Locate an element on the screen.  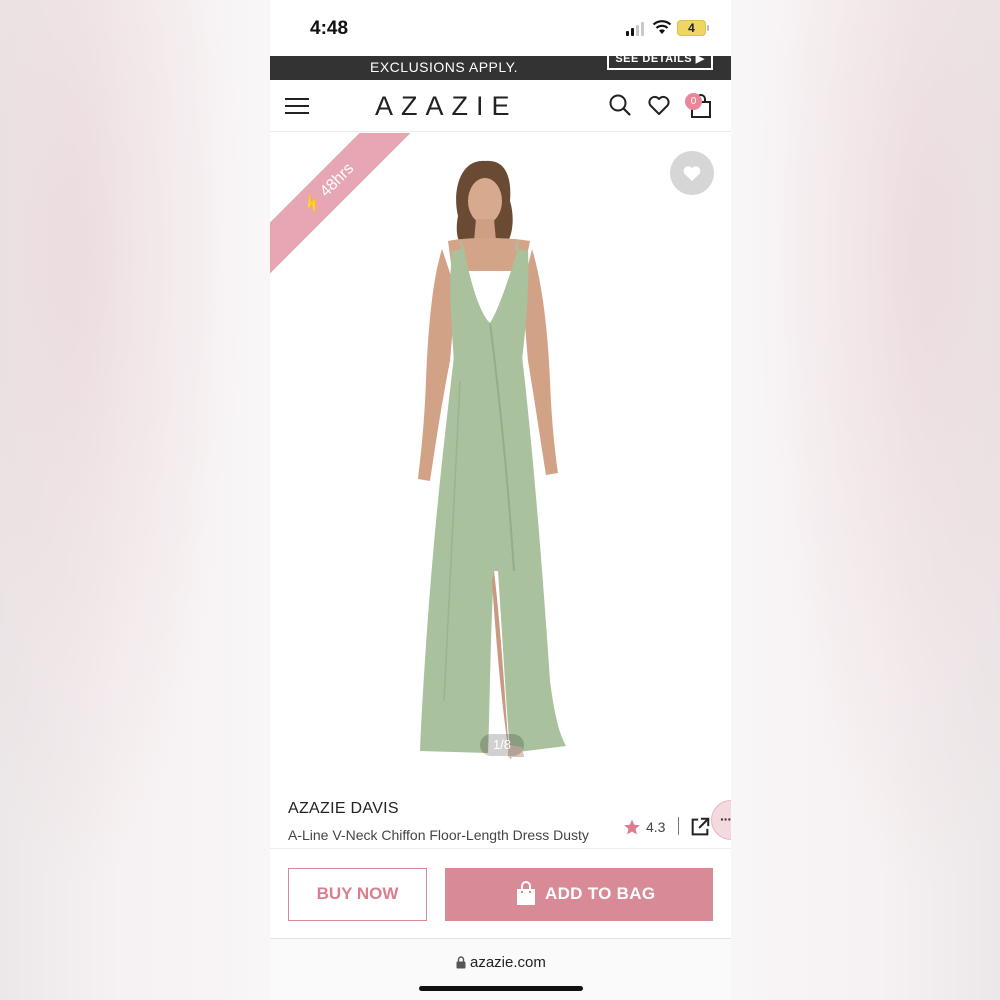
star-icon is located at coordinates (632, 827).